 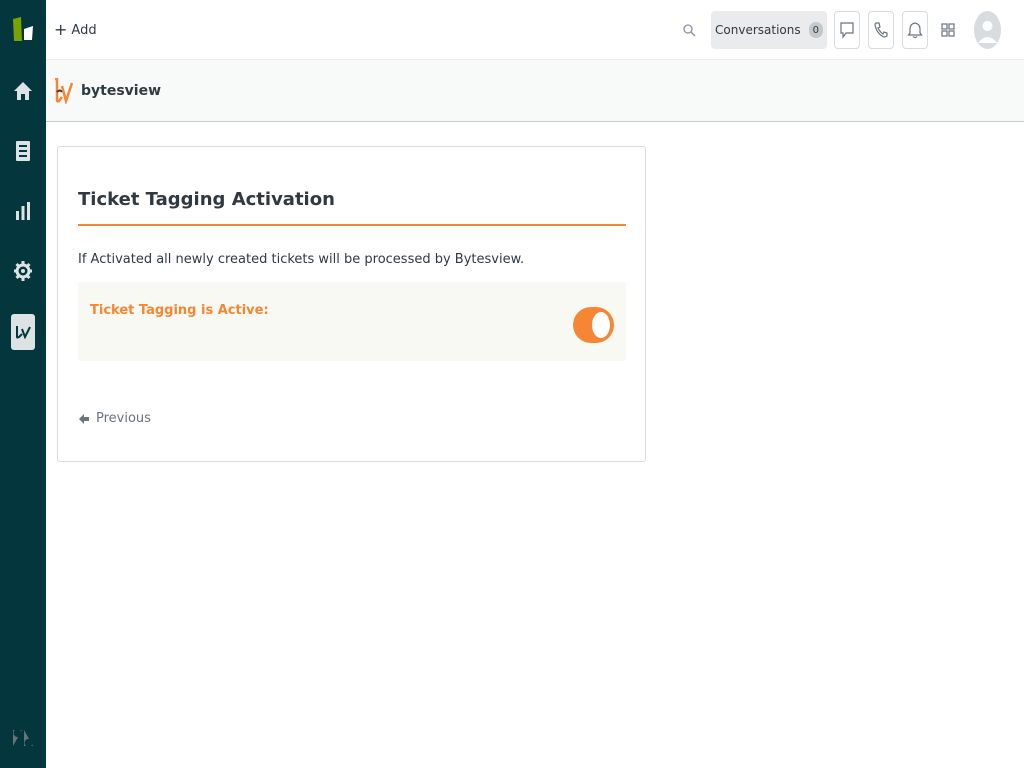 What do you see at coordinates (535, 30) in the screenshot?
I see `top-header: + Add Conversations 0` at bounding box center [535, 30].